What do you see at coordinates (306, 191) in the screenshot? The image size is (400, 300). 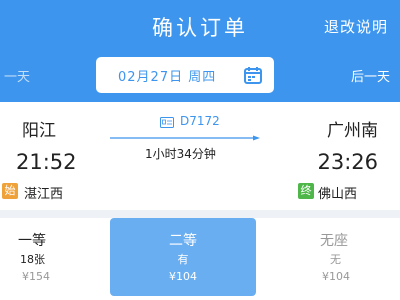 I see `terminal-station-badge: 终` at bounding box center [306, 191].